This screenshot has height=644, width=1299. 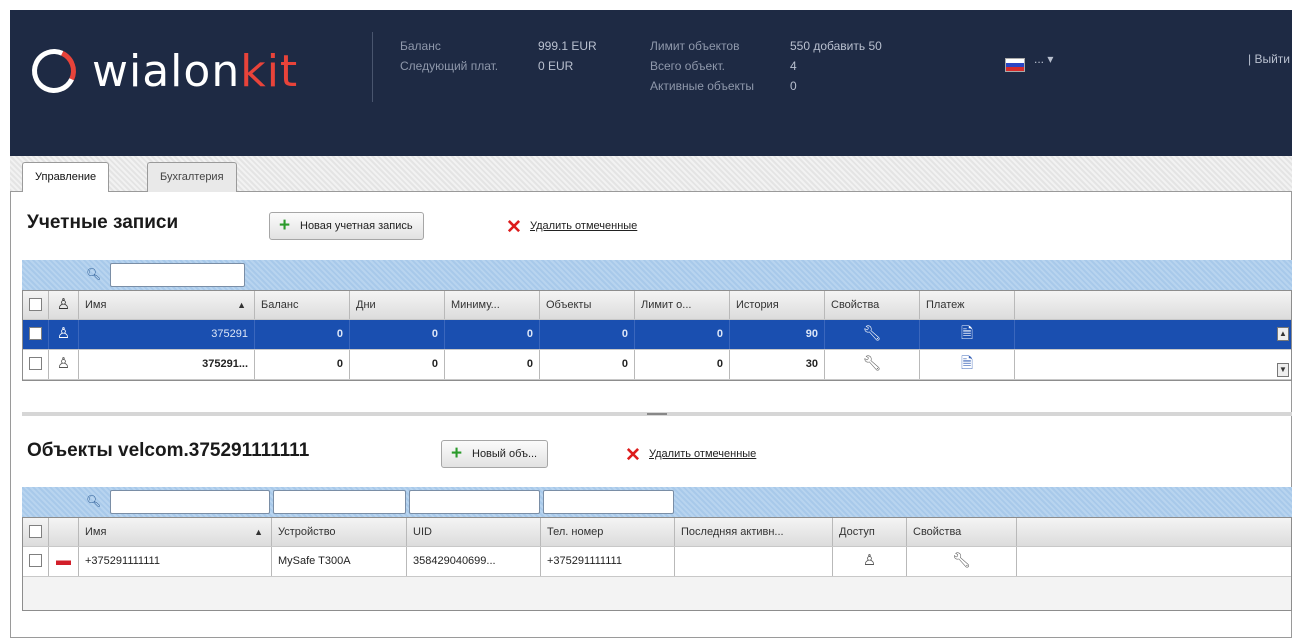 What do you see at coordinates (339, 502) in the screenshot?
I see `device-filter-input` at bounding box center [339, 502].